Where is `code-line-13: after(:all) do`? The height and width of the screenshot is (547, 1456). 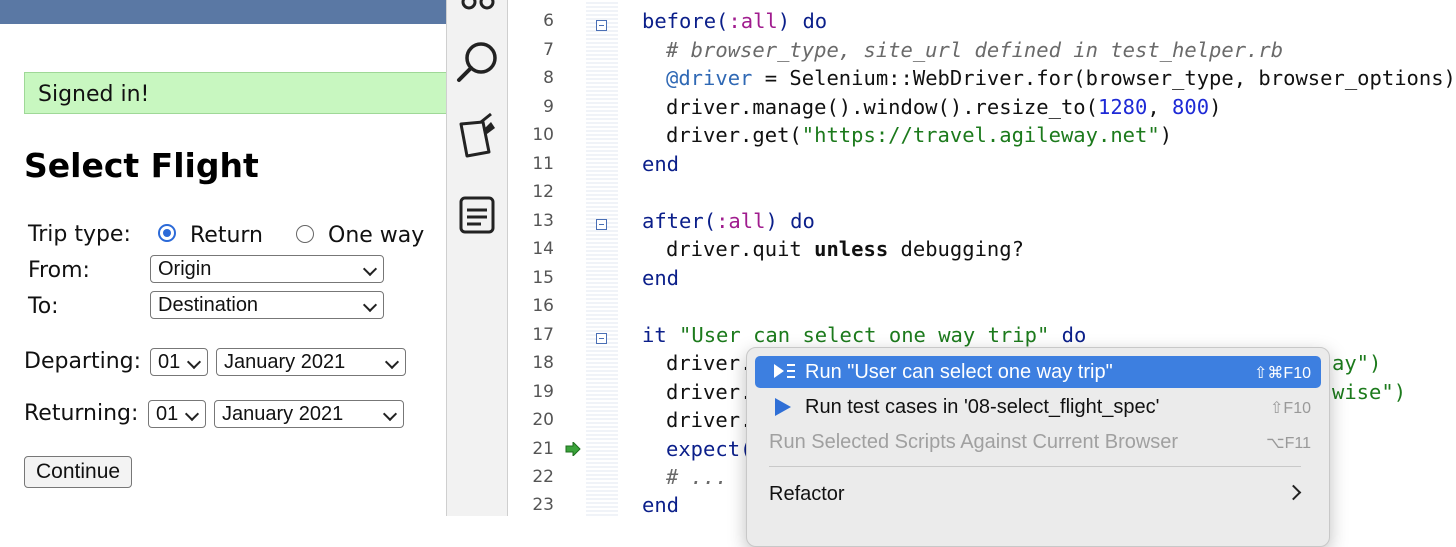 code-line-13: after(:all) do is located at coordinates (728, 221).